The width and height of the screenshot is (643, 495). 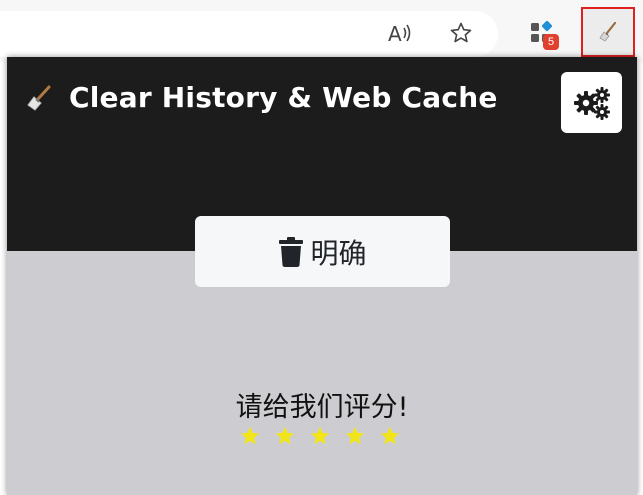 What do you see at coordinates (283, 97) in the screenshot?
I see `popup-title: Clear History & Web Cache` at bounding box center [283, 97].